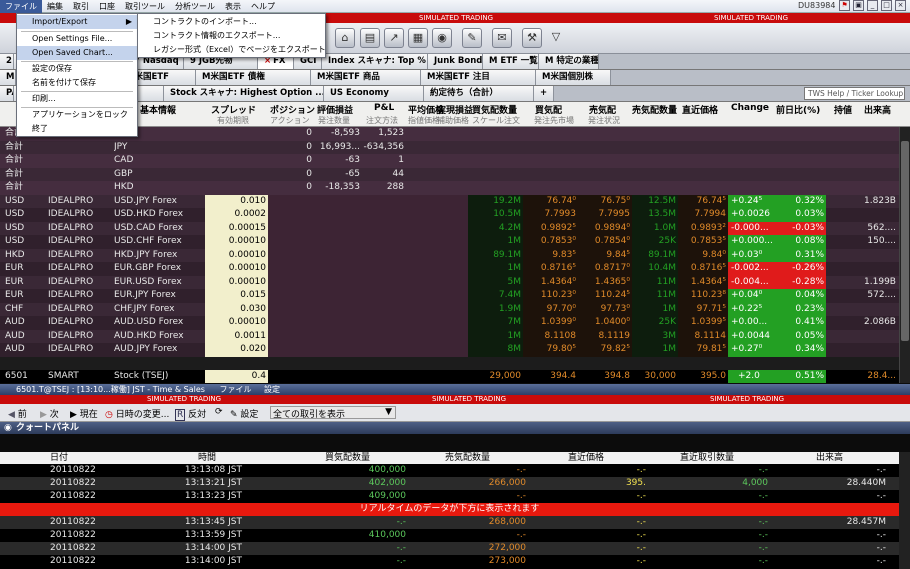 Image resolution: width=910 pixels, height=569 pixels. Describe the element at coordinates (366, 77) in the screenshot. I see `page-tab: M米国ETF 商品` at that location.